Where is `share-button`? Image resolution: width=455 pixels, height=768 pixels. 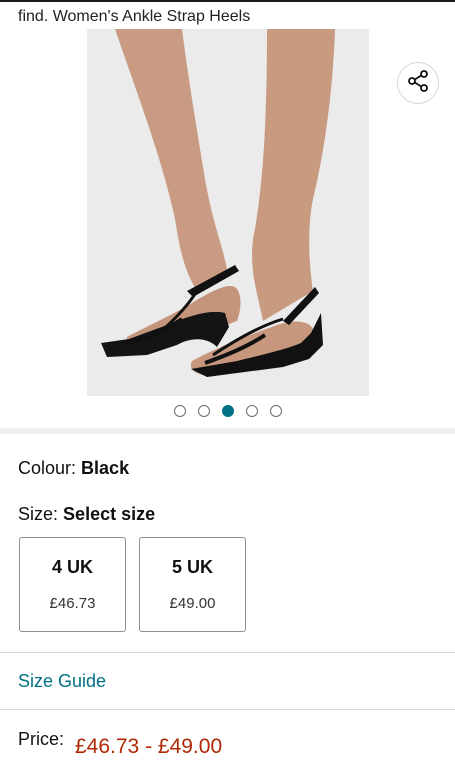
share-button is located at coordinates (418, 83).